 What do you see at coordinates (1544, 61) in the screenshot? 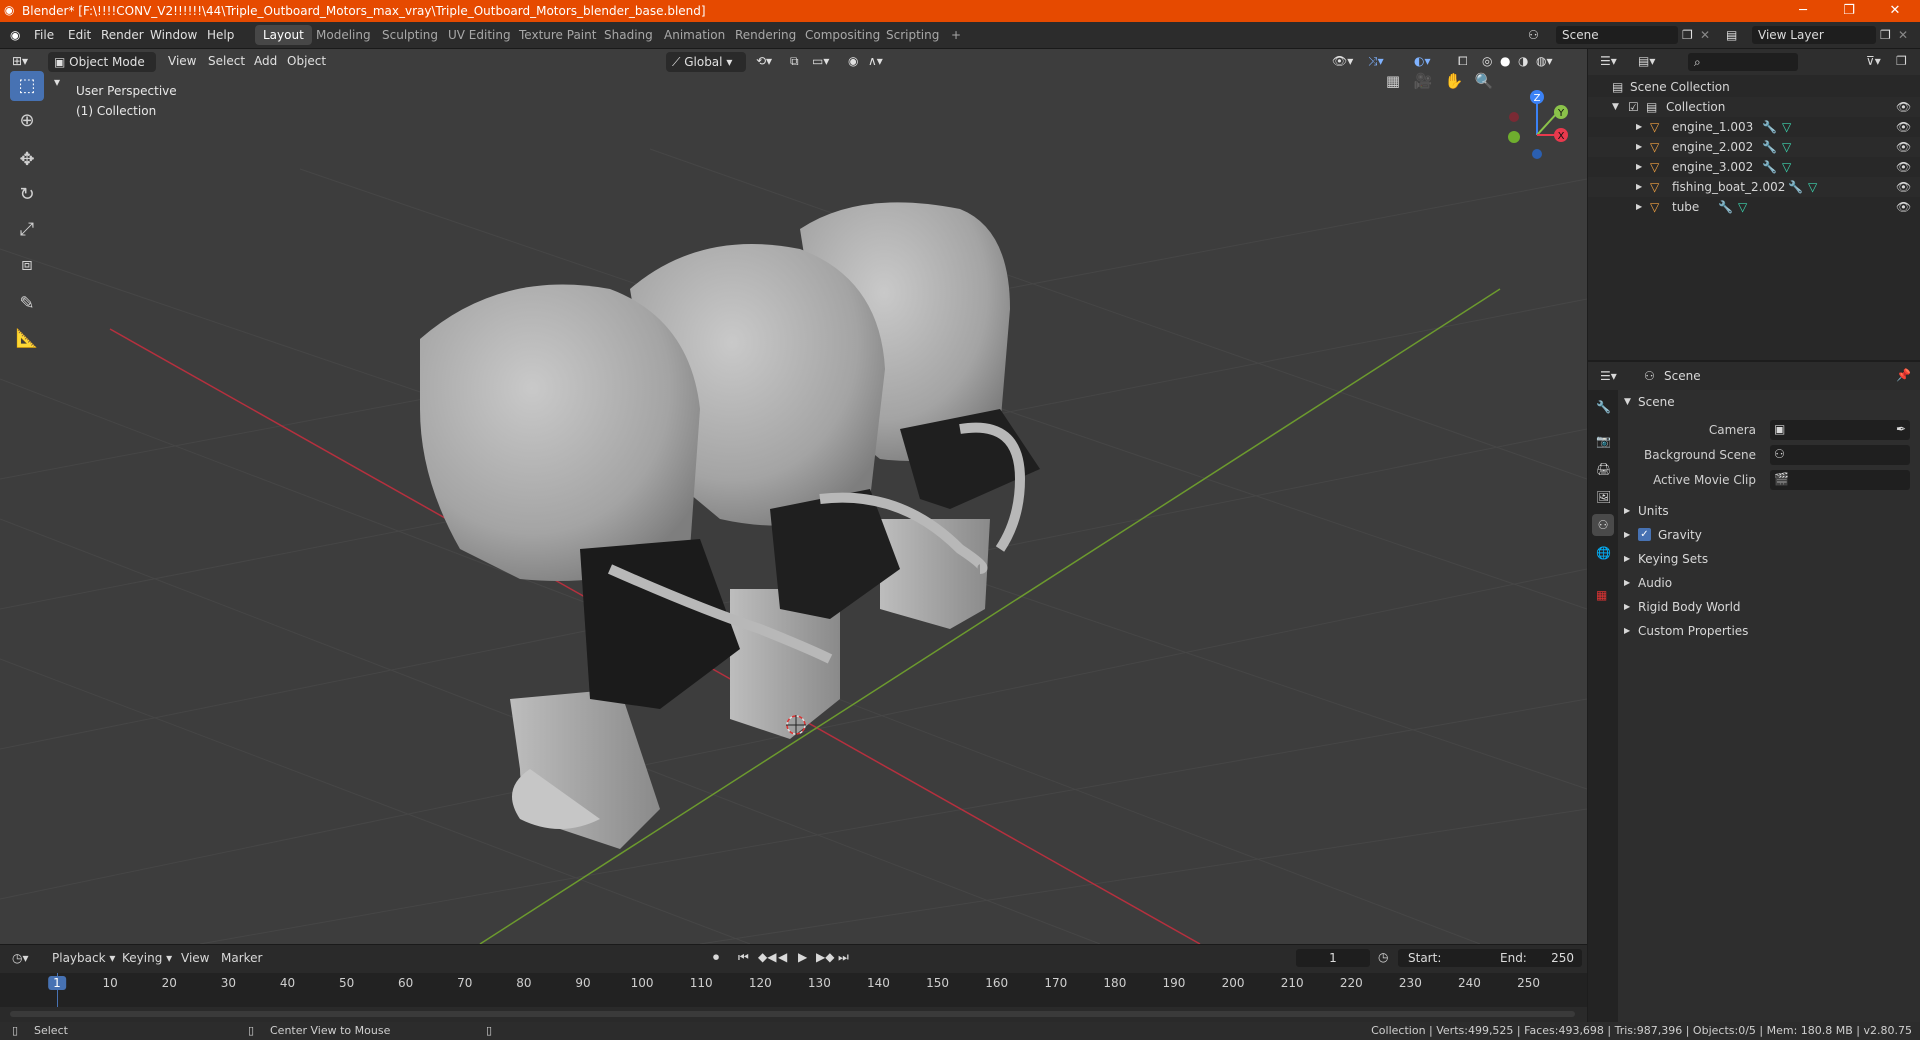
I see `shading-rendered-icon: ◍▾` at bounding box center [1544, 61].